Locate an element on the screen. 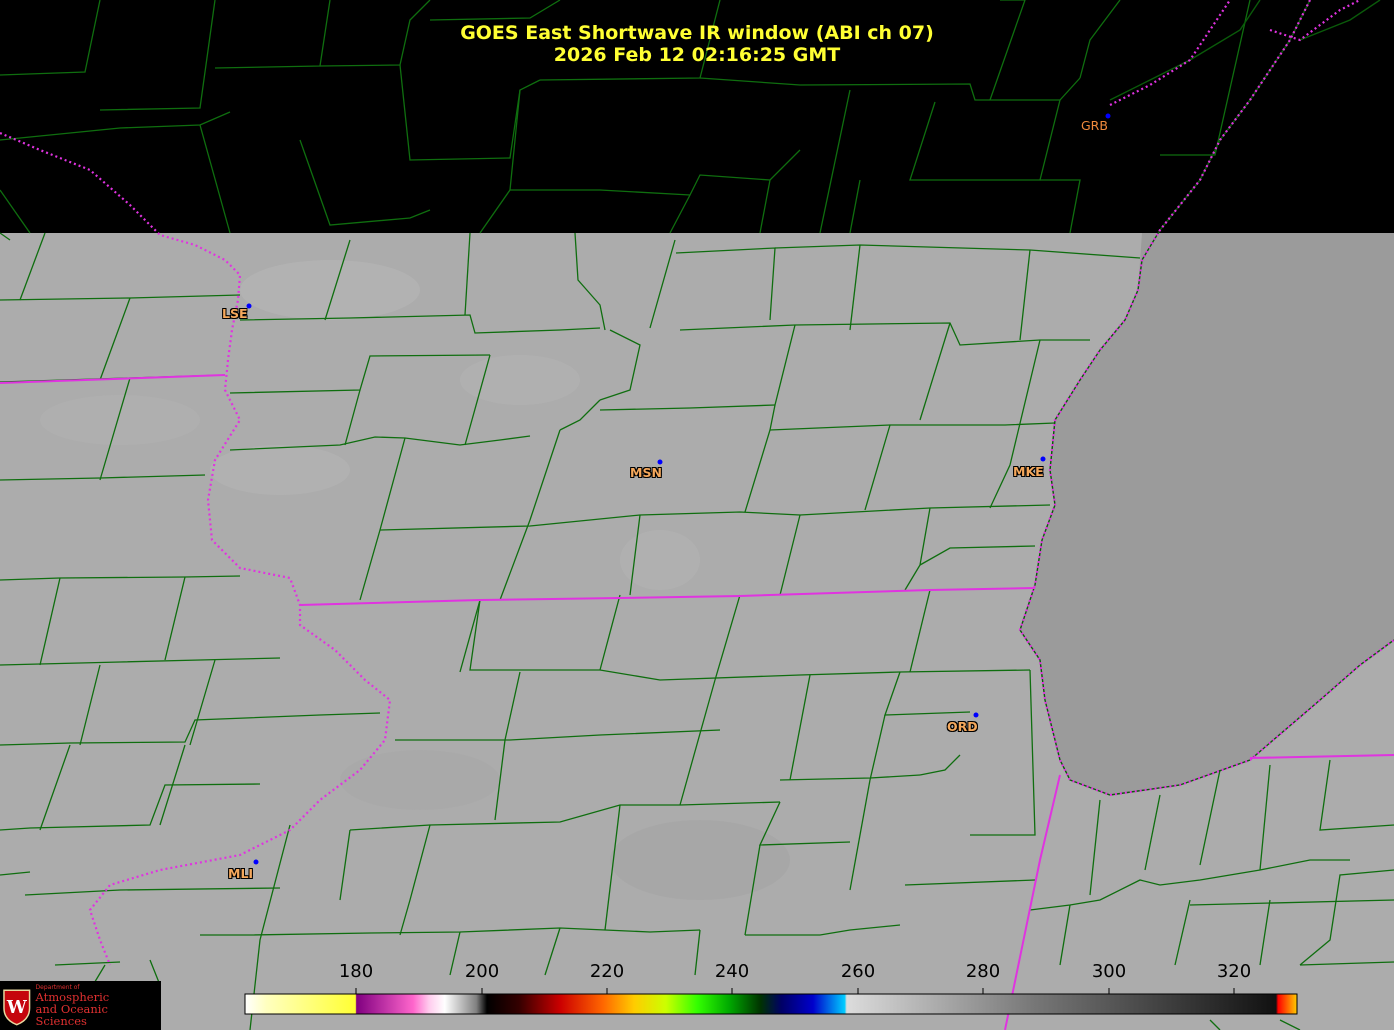 The height and width of the screenshot is (1030, 1394). colorbar-tick-label: 220 is located at coordinates (607, 971).